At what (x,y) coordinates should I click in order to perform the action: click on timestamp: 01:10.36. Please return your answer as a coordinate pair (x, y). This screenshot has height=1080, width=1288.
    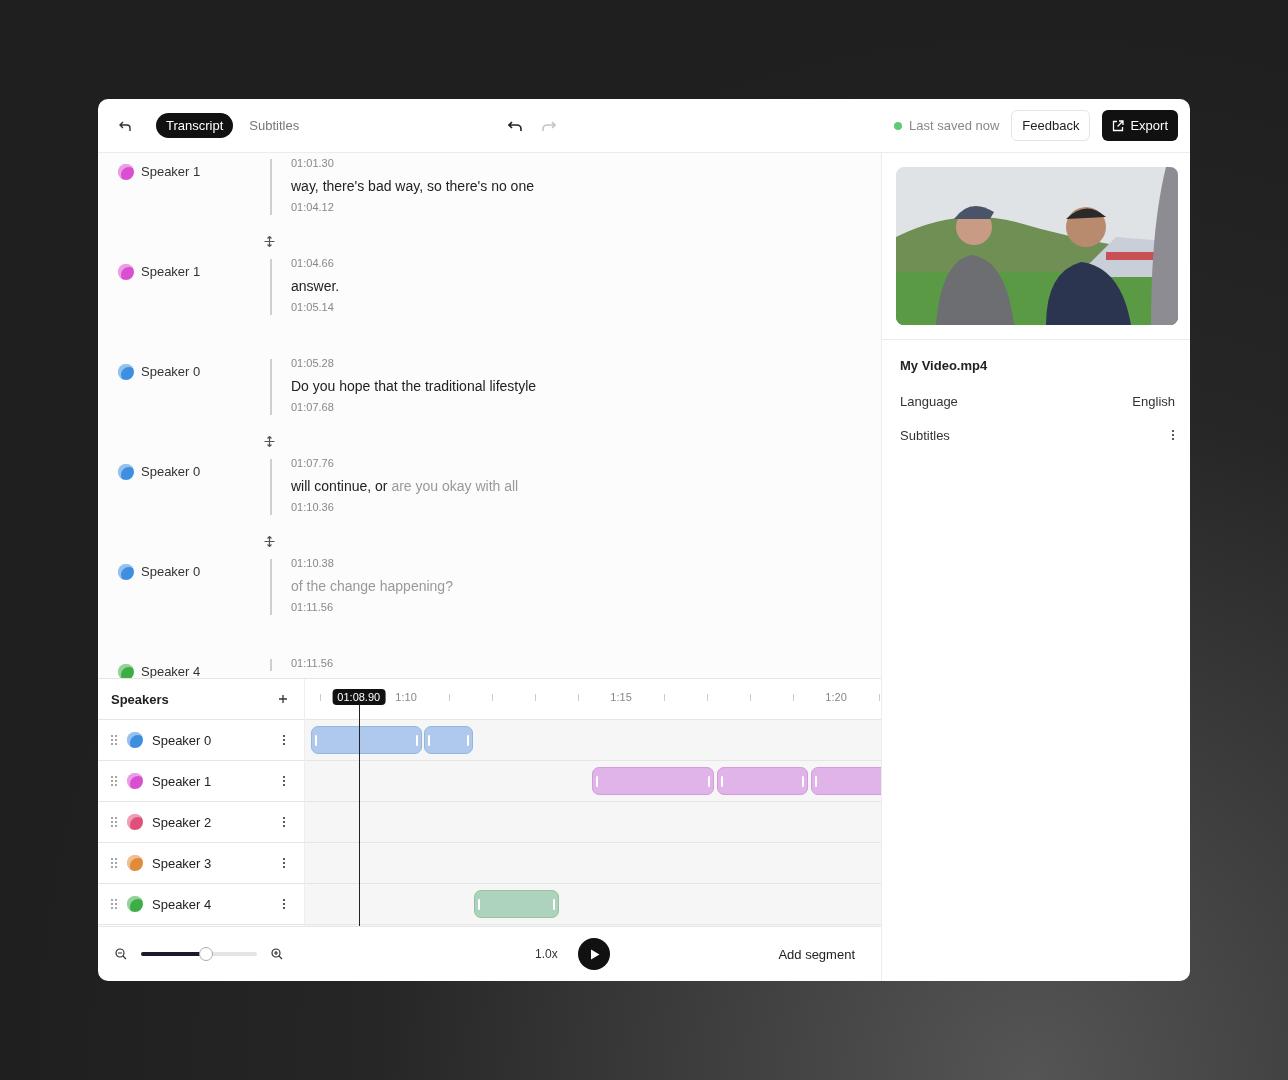
    Looking at the image, I should click on (313, 507).